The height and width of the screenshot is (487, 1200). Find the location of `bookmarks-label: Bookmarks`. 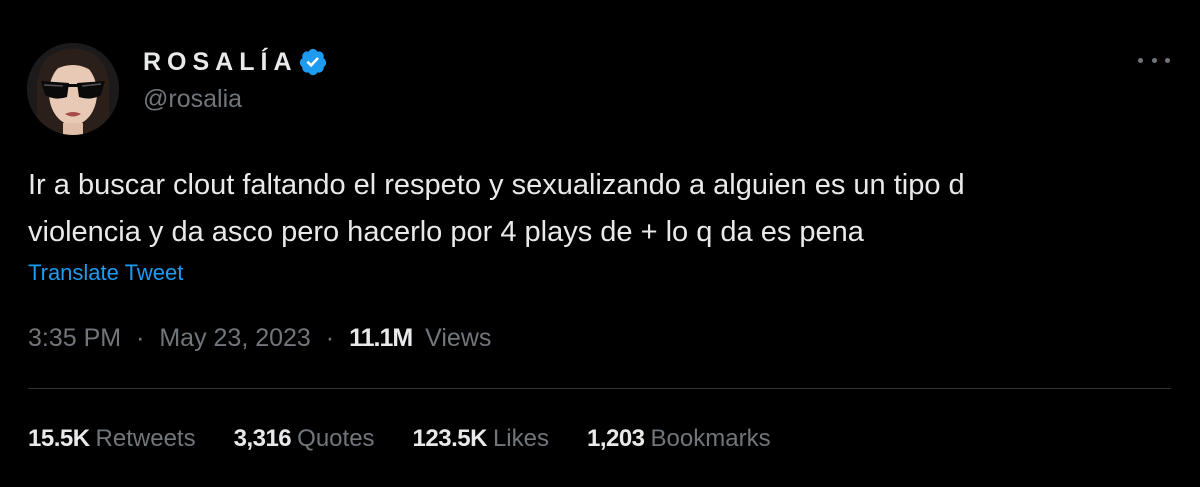

bookmarks-label: Bookmarks is located at coordinates (710, 438).